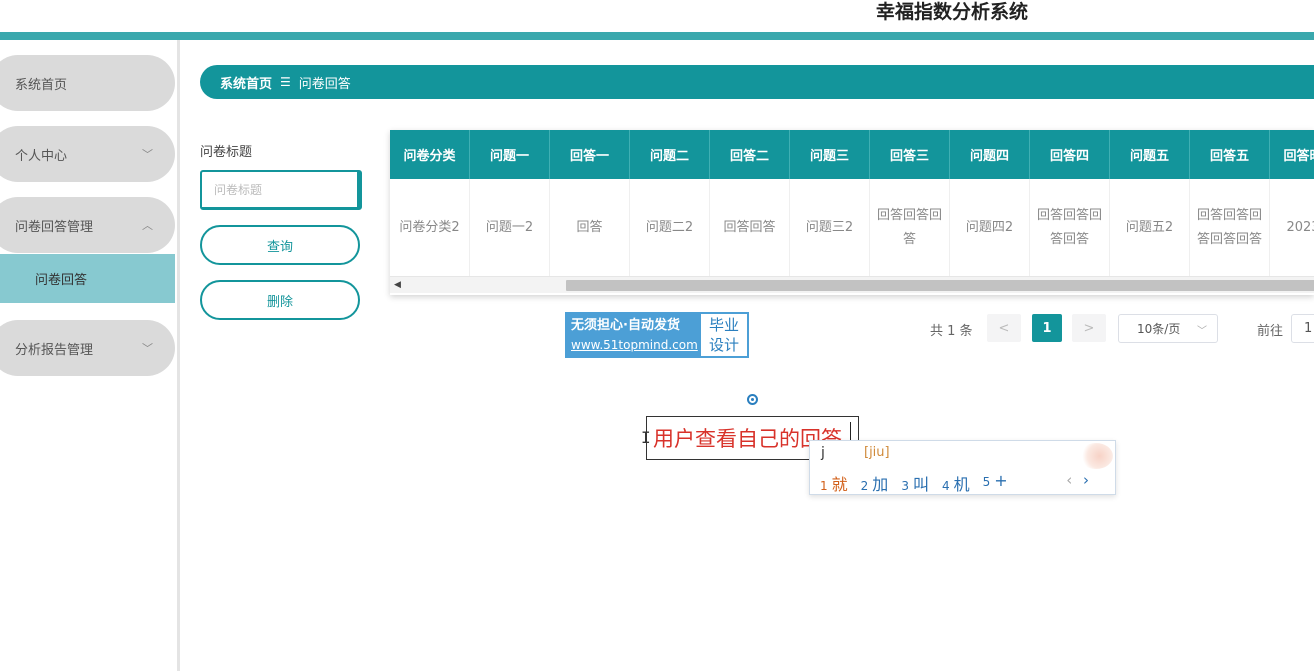  What do you see at coordinates (1292, 227) in the screenshot?
I see `table-cell: 2023-2` at bounding box center [1292, 227].